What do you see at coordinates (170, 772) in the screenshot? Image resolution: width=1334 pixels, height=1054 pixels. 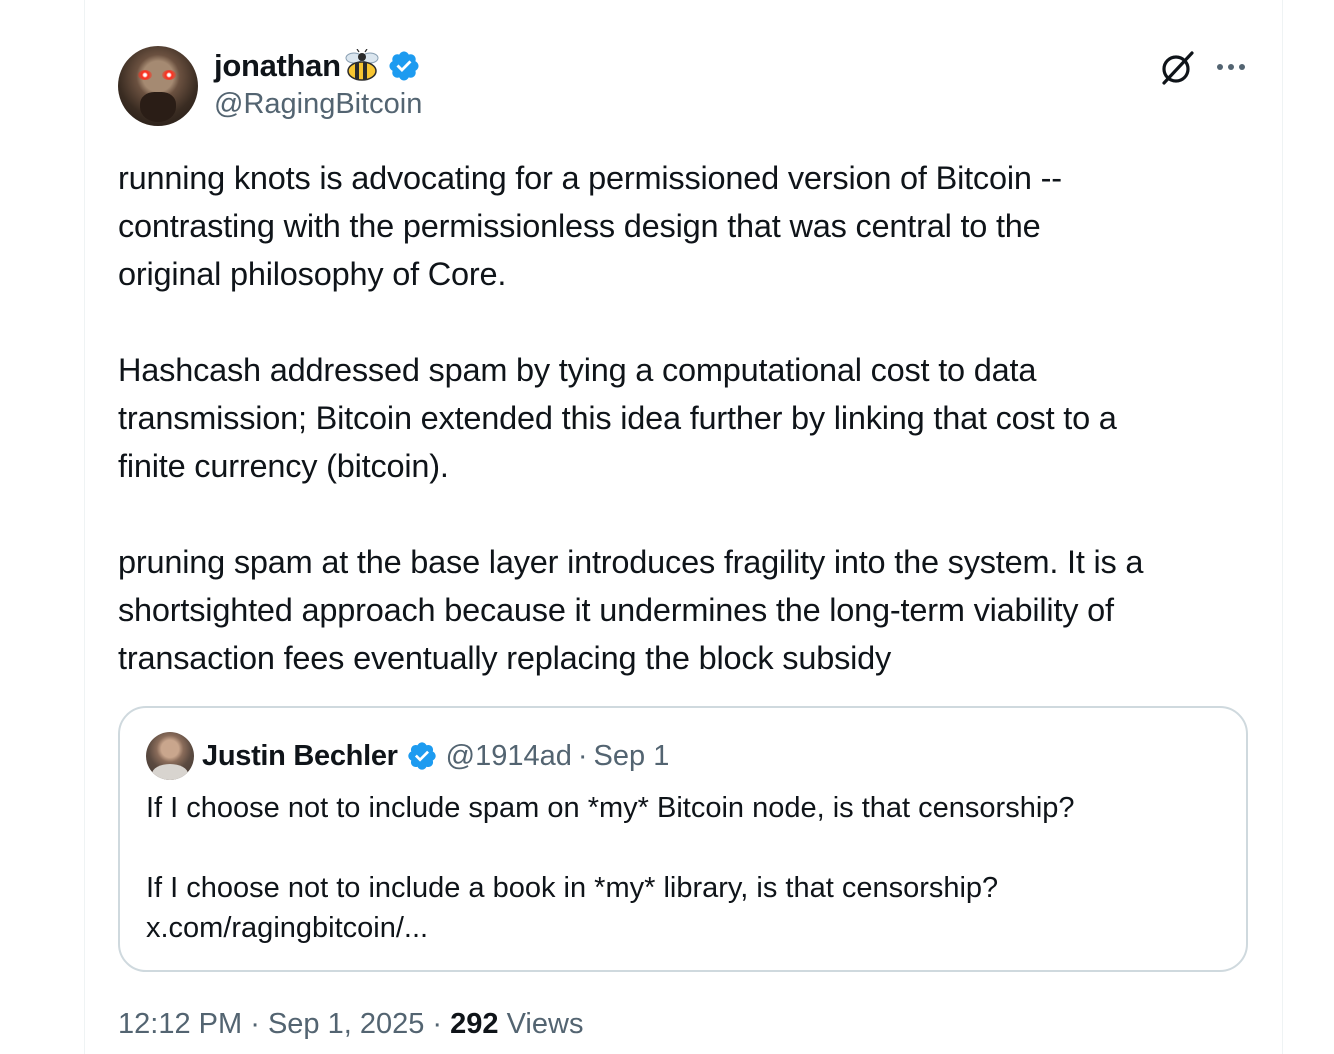 I see `avatar-shirt` at bounding box center [170, 772].